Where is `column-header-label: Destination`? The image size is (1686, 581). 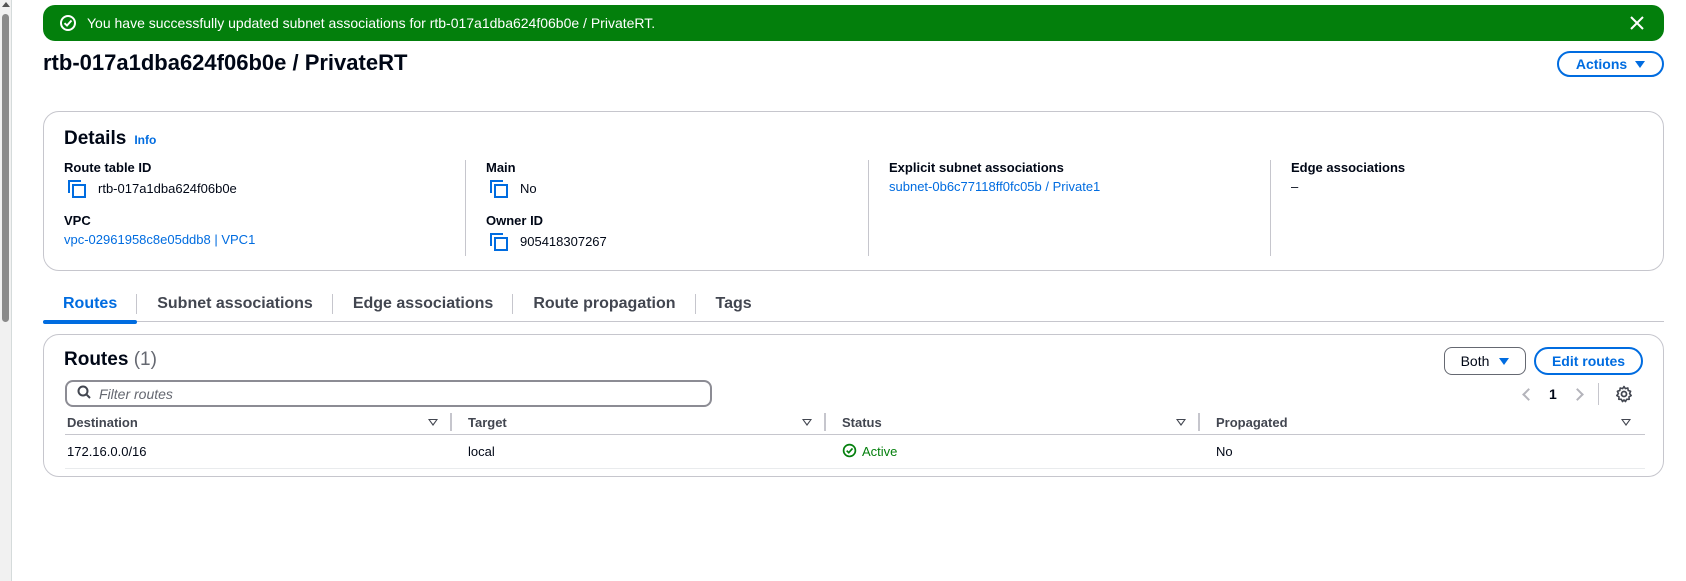
column-header-label: Destination is located at coordinates (102, 422).